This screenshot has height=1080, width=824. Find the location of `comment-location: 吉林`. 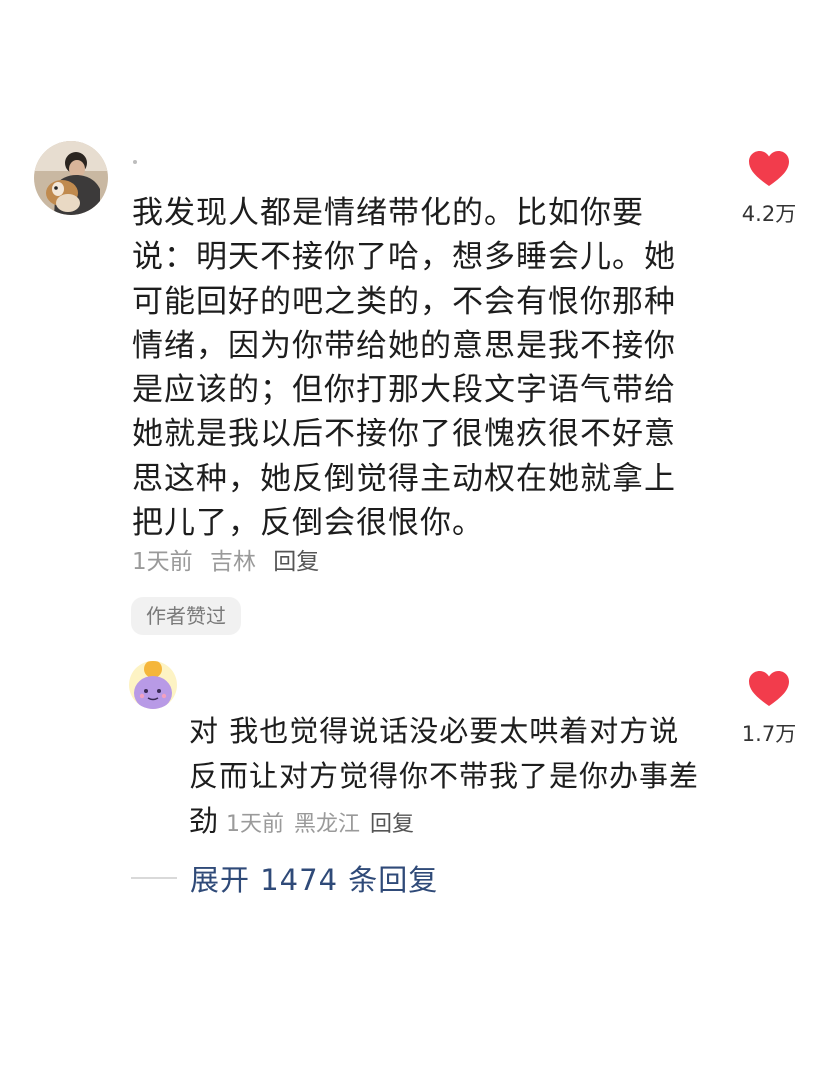

comment-location: 吉林 is located at coordinates (232, 562).